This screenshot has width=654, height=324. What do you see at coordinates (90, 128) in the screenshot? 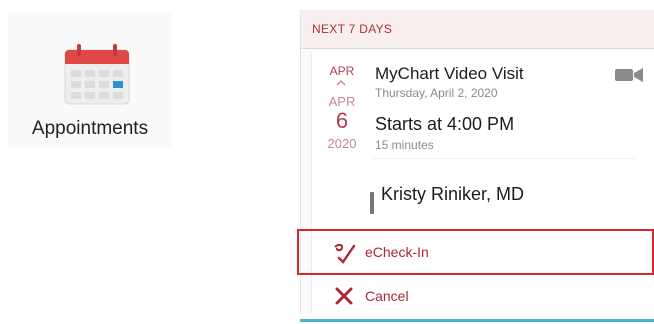
I see `app-label: Appointments` at bounding box center [90, 128].